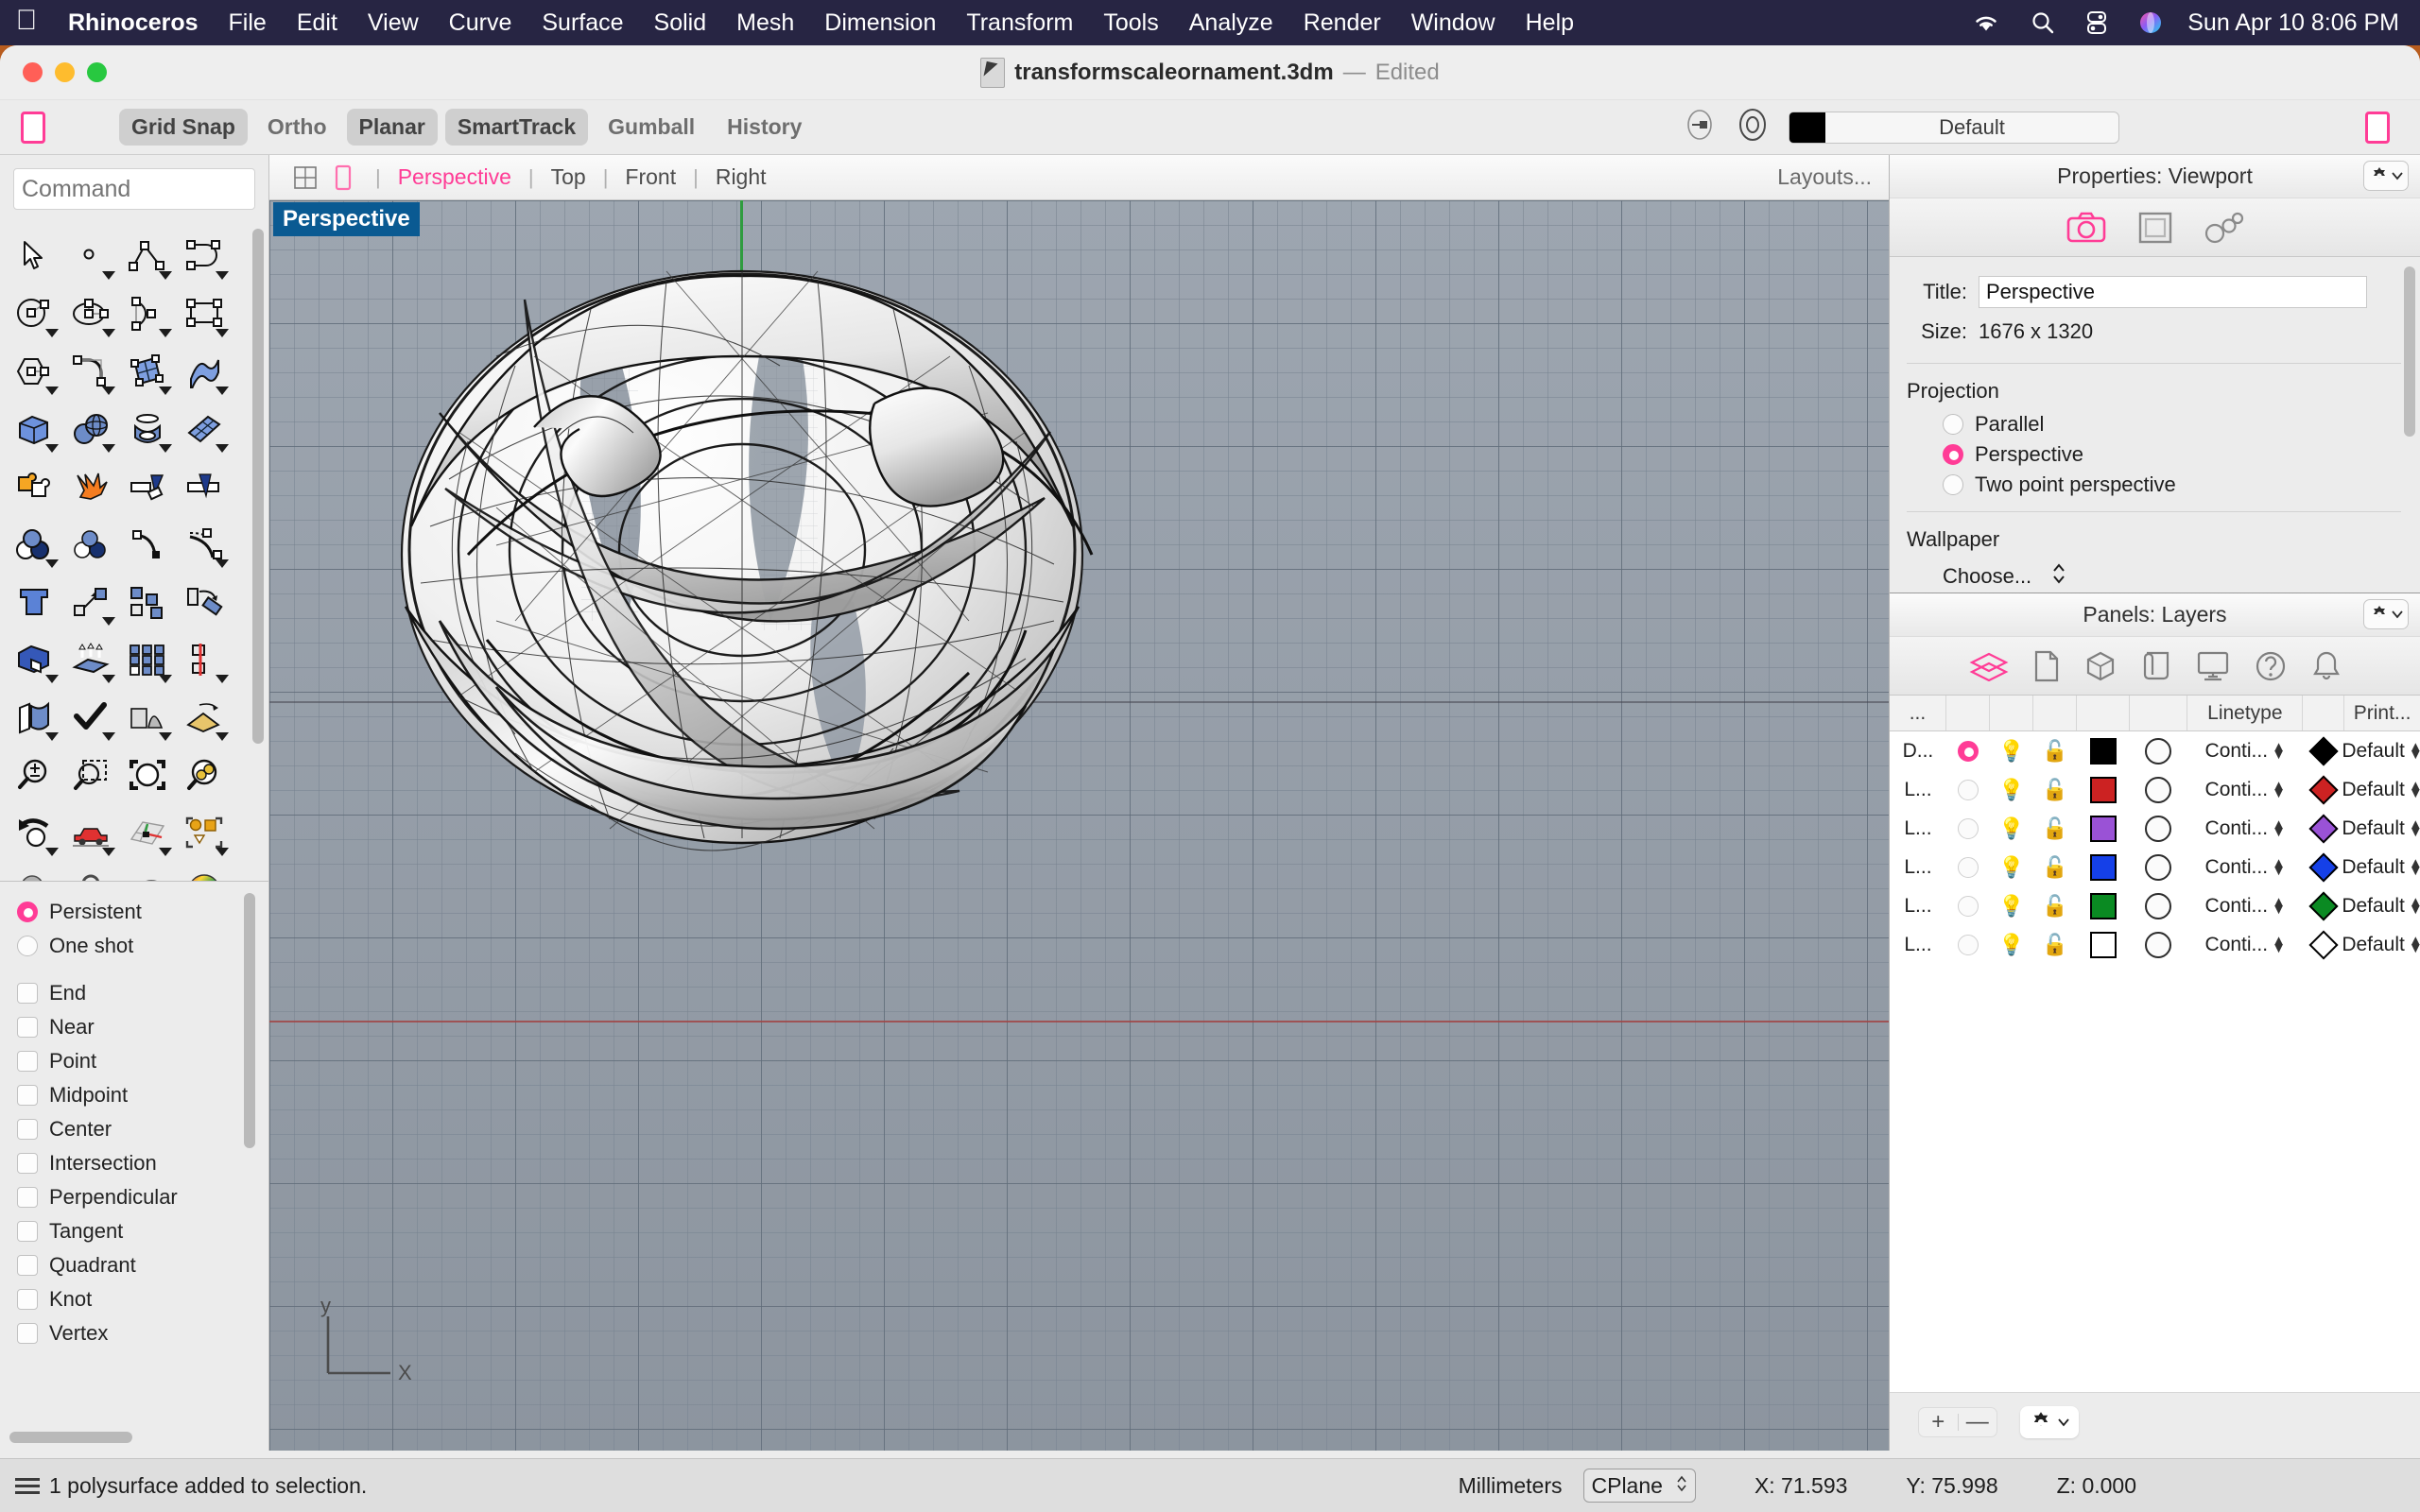 The image size is (2420, 1512). What do you see at coordinates (1550, 23) in the screenshot?
I see `menu-item-help: Help` at bounding box center [1550, 23].